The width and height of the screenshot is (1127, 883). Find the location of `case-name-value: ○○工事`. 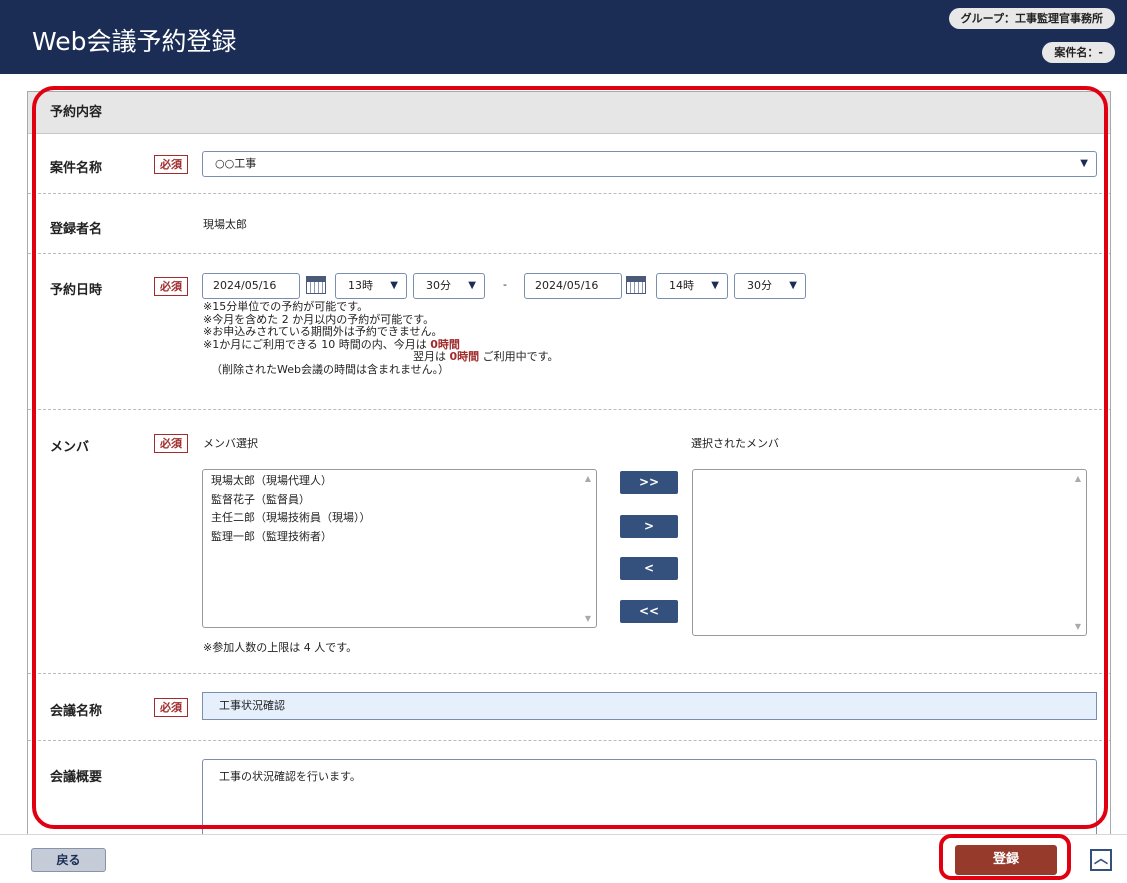

case-name-value: ○○工事 is located at coordinates (236, 163).